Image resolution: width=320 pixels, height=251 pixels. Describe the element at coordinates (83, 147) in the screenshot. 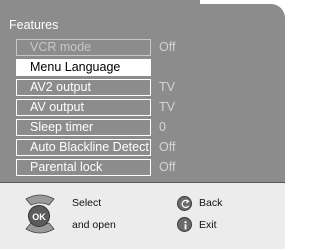

I see `menu-item-label: Auto Blackline Detect` at that location.